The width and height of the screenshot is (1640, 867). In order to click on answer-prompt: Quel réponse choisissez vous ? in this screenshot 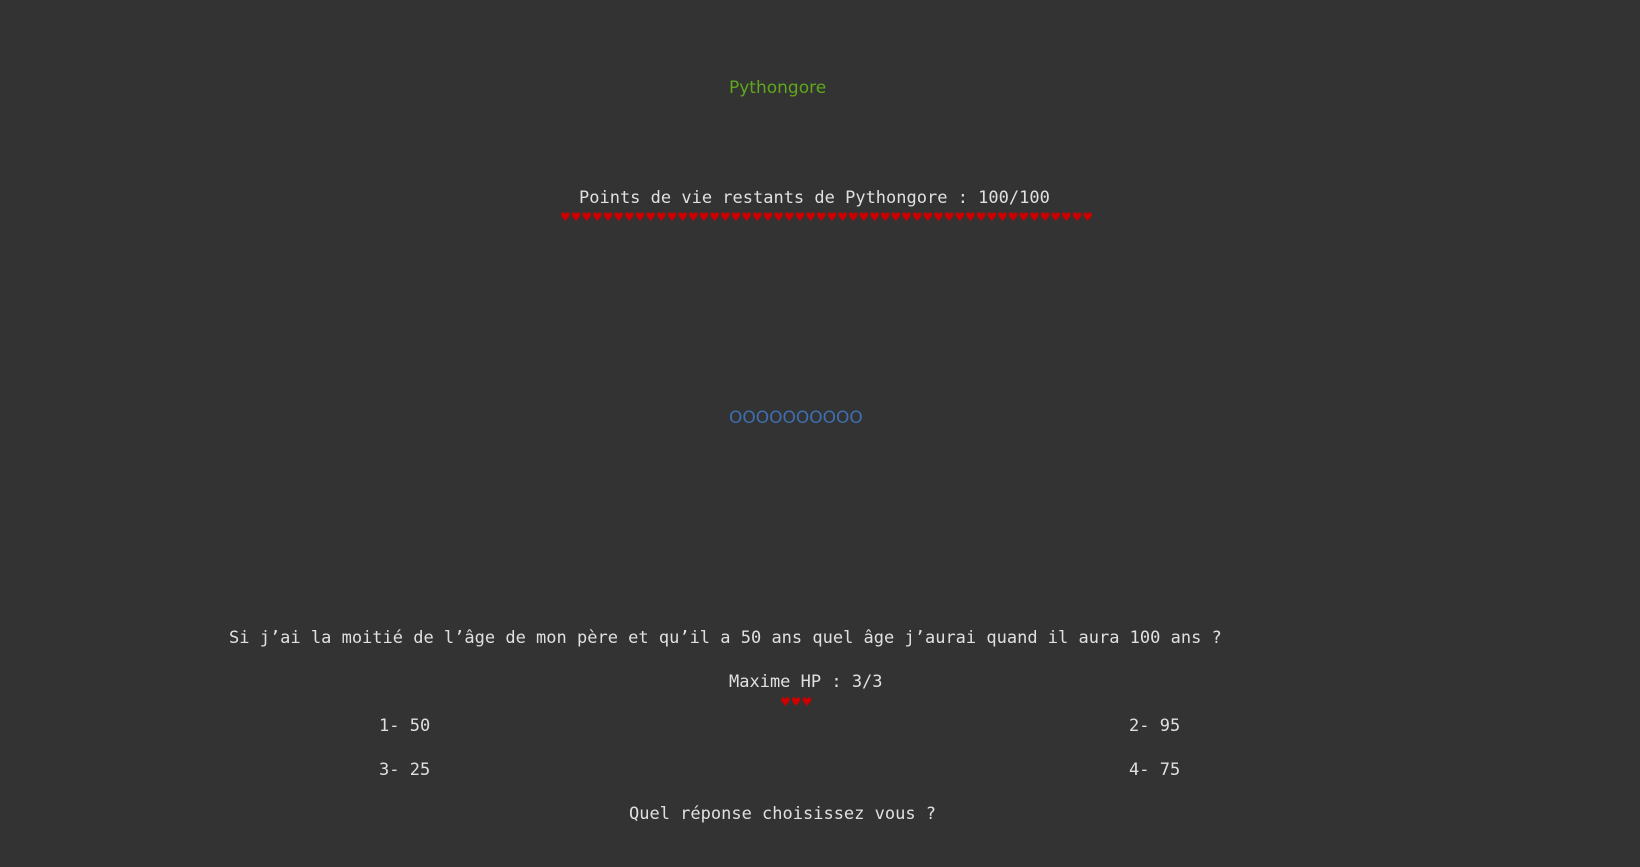, I will do `click(783, 814)`.